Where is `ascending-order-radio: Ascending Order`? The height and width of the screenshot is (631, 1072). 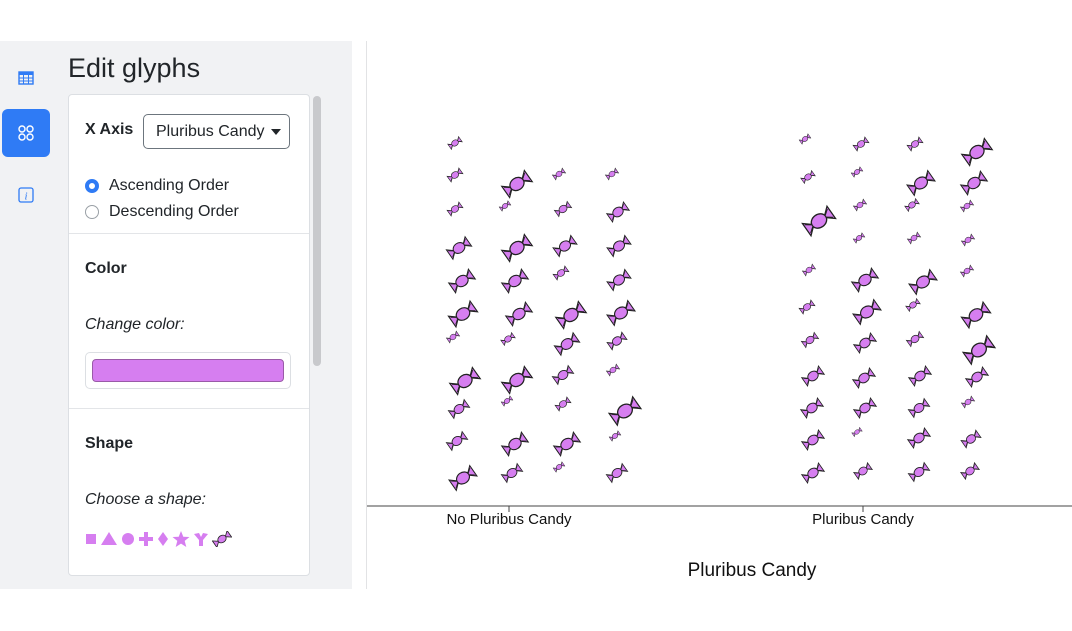 ascending-order-radio: Ascending Order is located at coordinates (157, 186).